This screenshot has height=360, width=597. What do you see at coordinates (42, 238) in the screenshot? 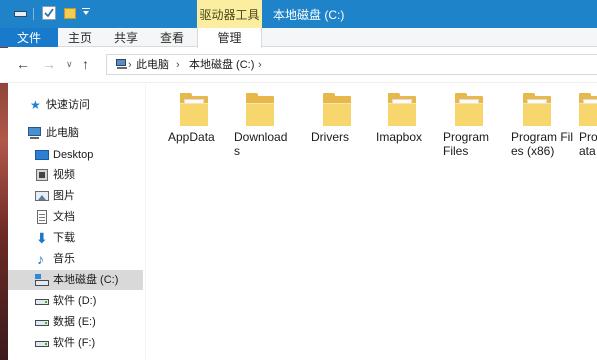
I see `downloads-icon: ⬇` at bounding box center [42, 238].